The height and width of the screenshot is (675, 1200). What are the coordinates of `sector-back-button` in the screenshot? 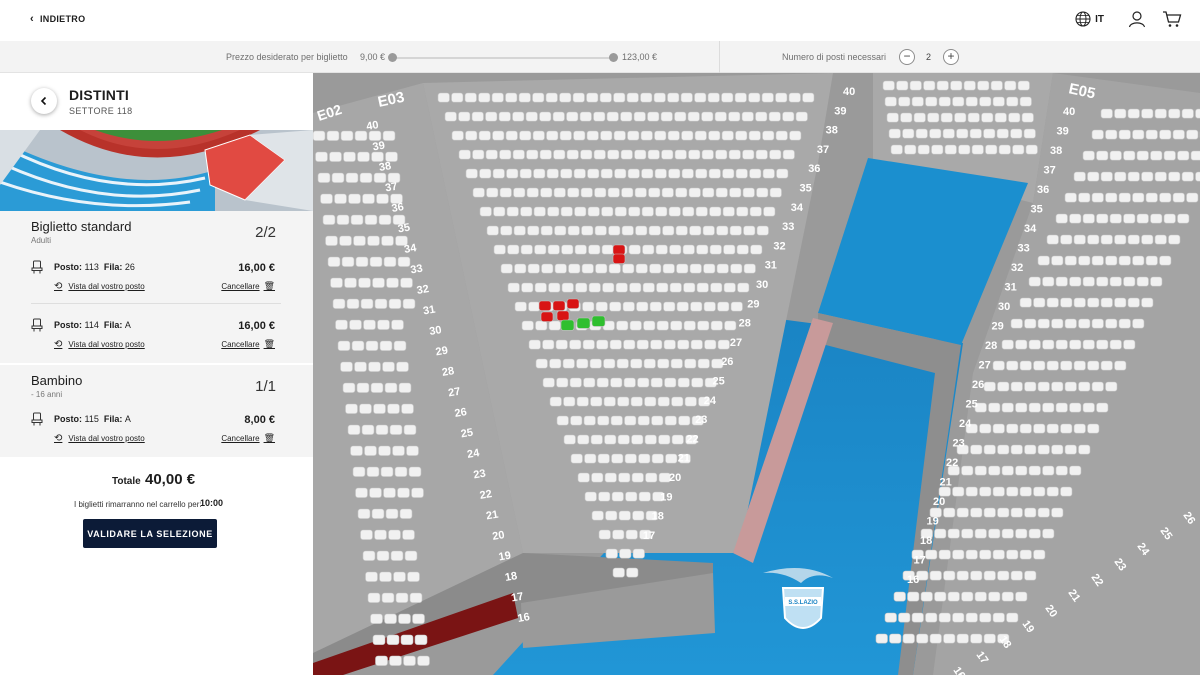 It's located at (44, 101).